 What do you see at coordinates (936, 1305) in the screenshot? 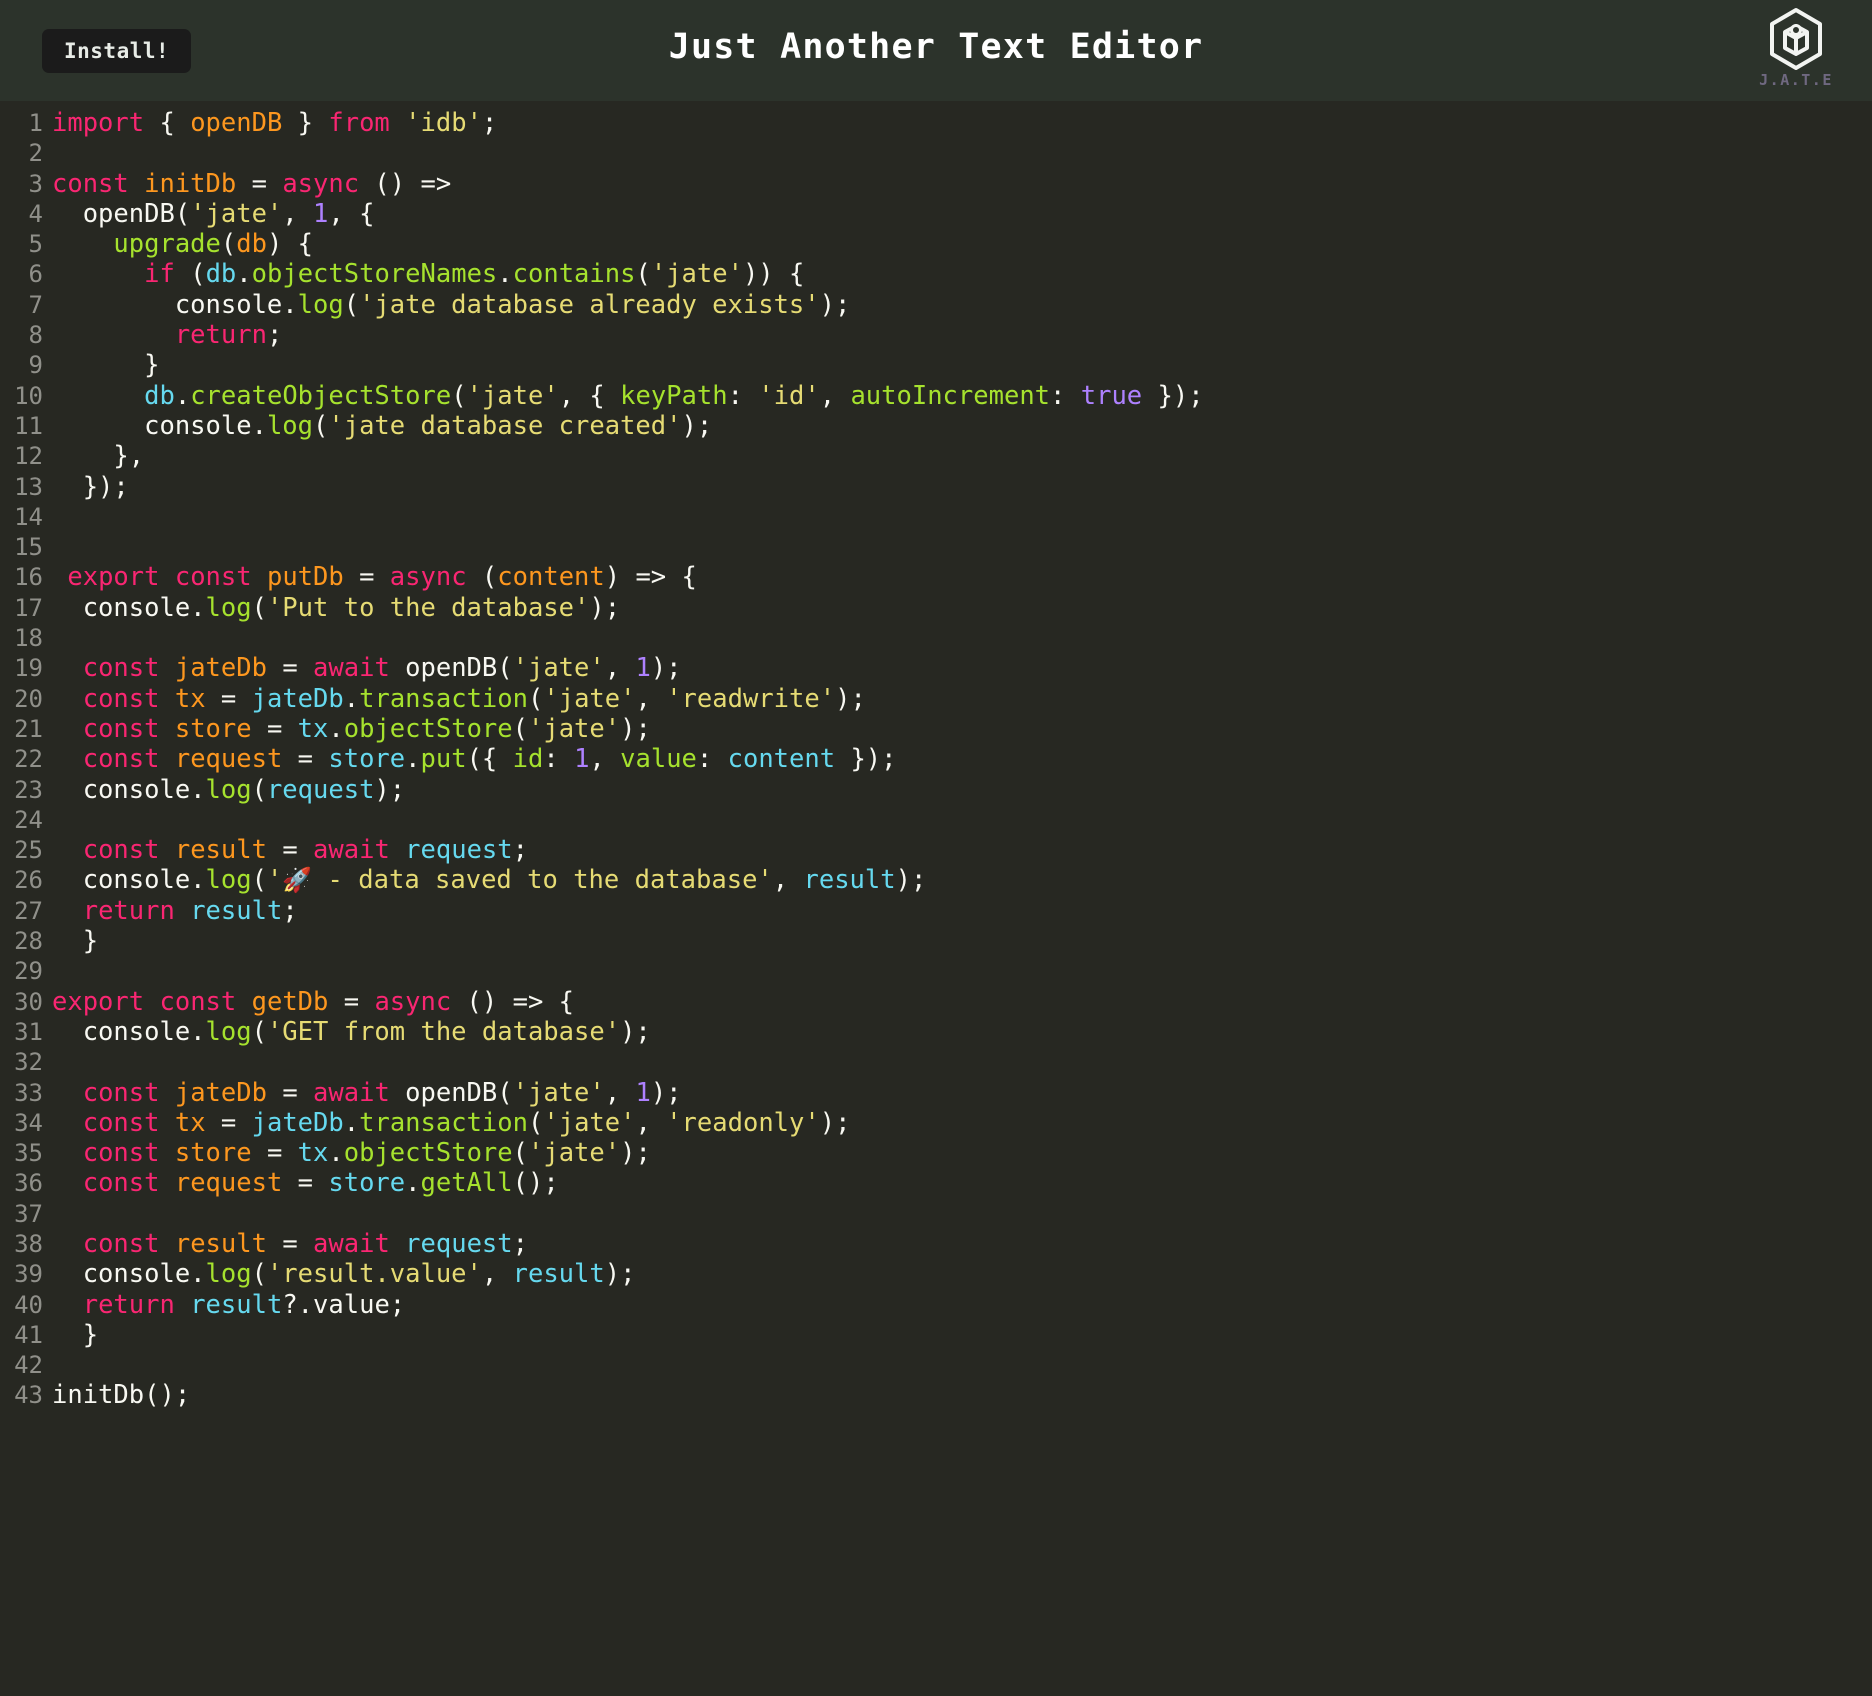
I see `code-line: 40 return result?.value;` at bounding box center [936, 1305].